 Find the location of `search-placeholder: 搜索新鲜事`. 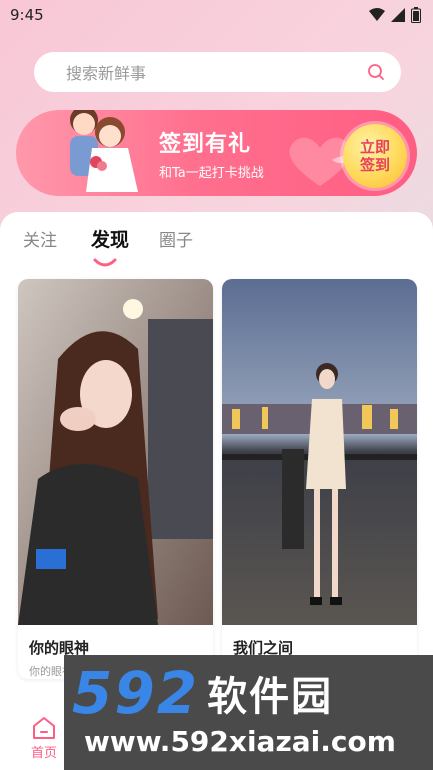

search-placeholder: 搜索新鲜事 is located at coordinates (106, 73).